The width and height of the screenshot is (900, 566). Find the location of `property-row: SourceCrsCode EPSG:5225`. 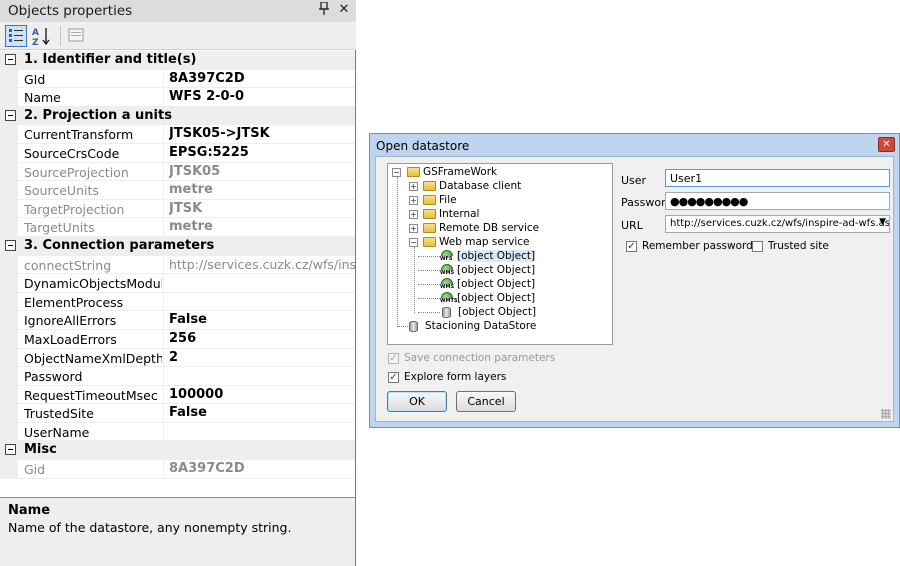

property-row: SourceCrsCode EPSG:5225 is located at coordinates (177, 153).